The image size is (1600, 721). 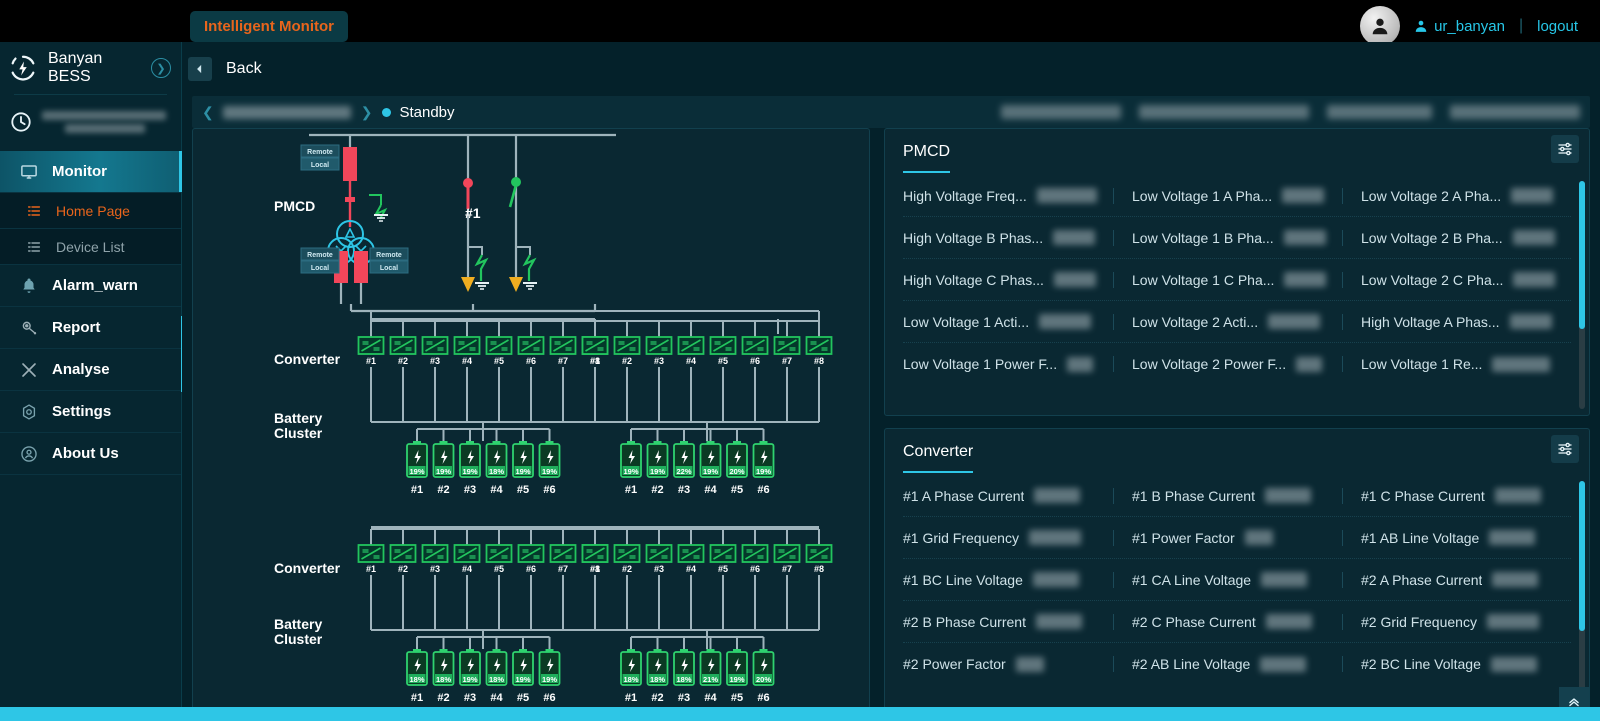 What do you see at coordinates (90, 122) in the screenshot?
I see `clock-info-row` at bounding box center [90, 122].